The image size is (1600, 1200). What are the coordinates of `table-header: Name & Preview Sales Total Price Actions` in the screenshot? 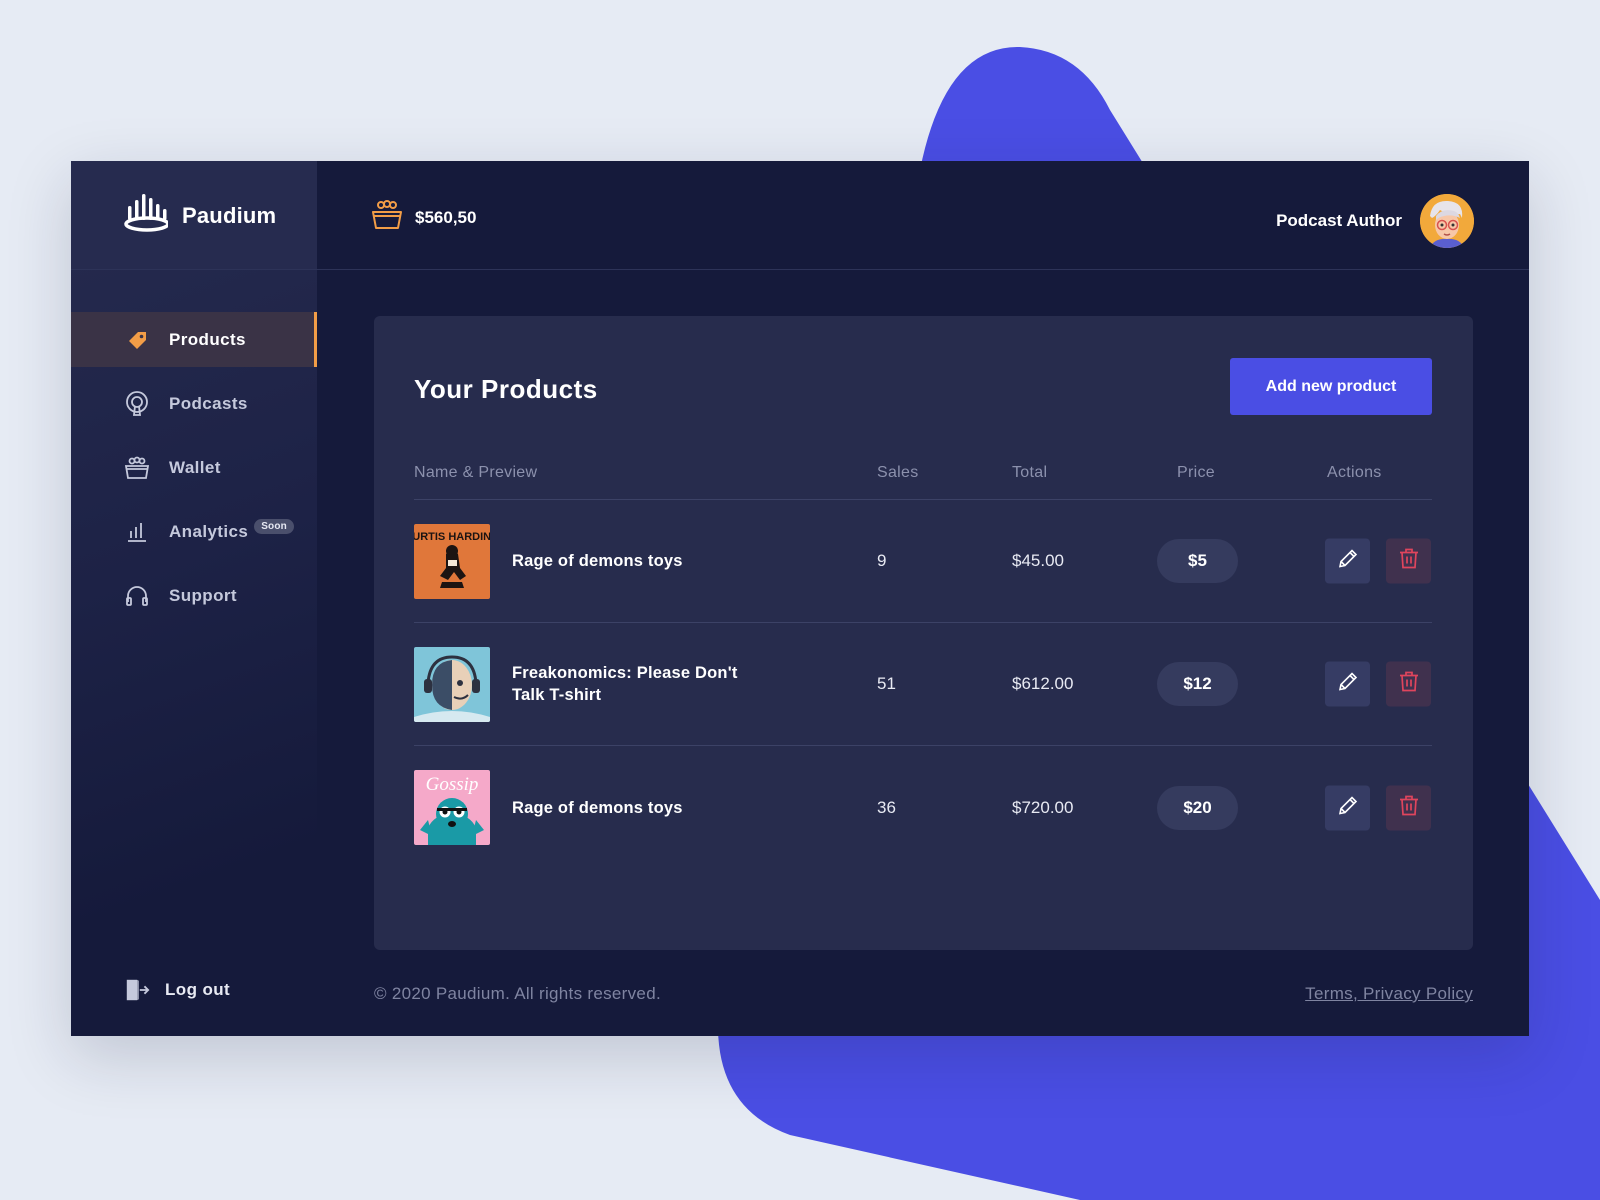 It's located at (923, 478).